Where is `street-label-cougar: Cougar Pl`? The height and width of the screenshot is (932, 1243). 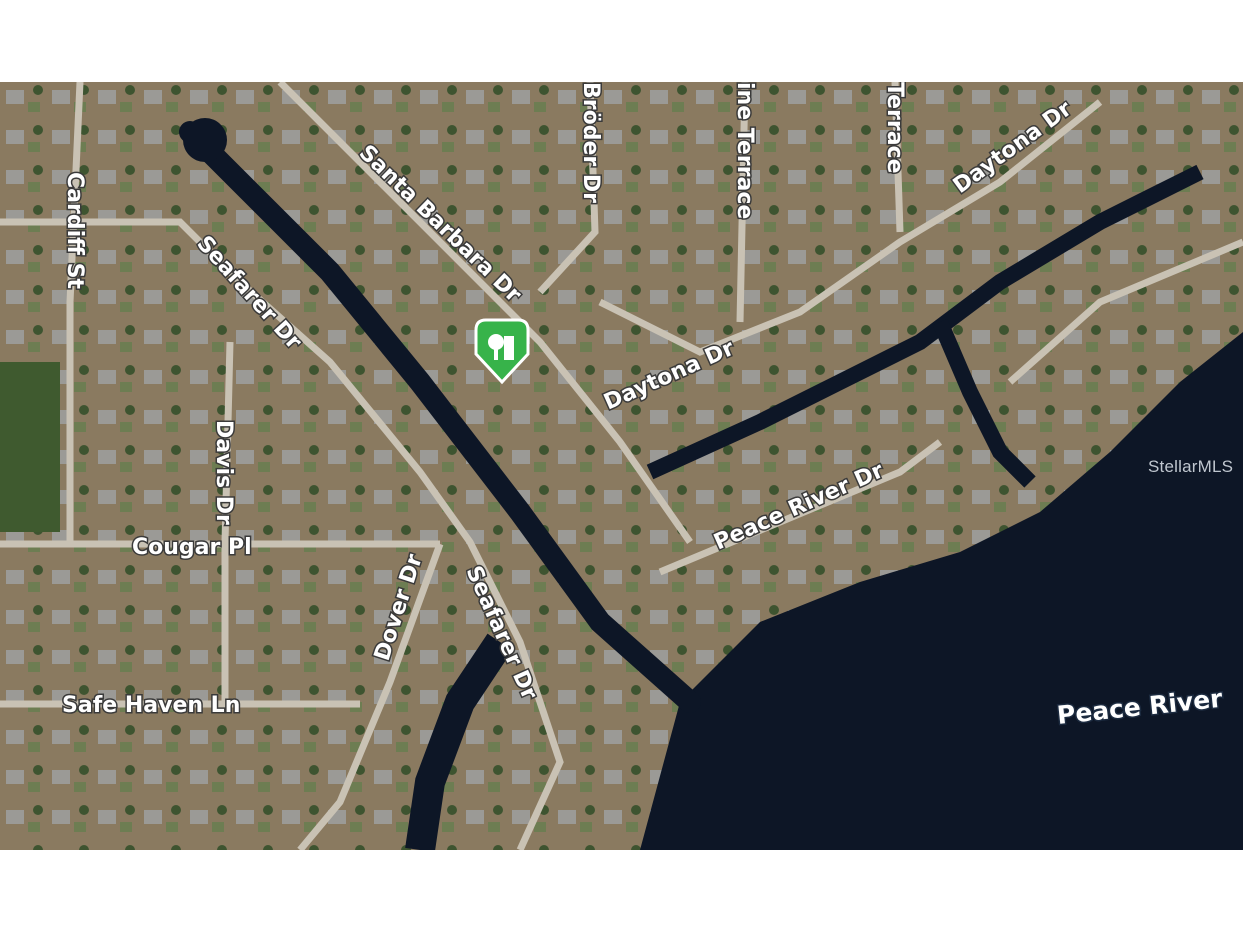 street-label-cougar: Cougar Pl is located at coordinates (192, 547).